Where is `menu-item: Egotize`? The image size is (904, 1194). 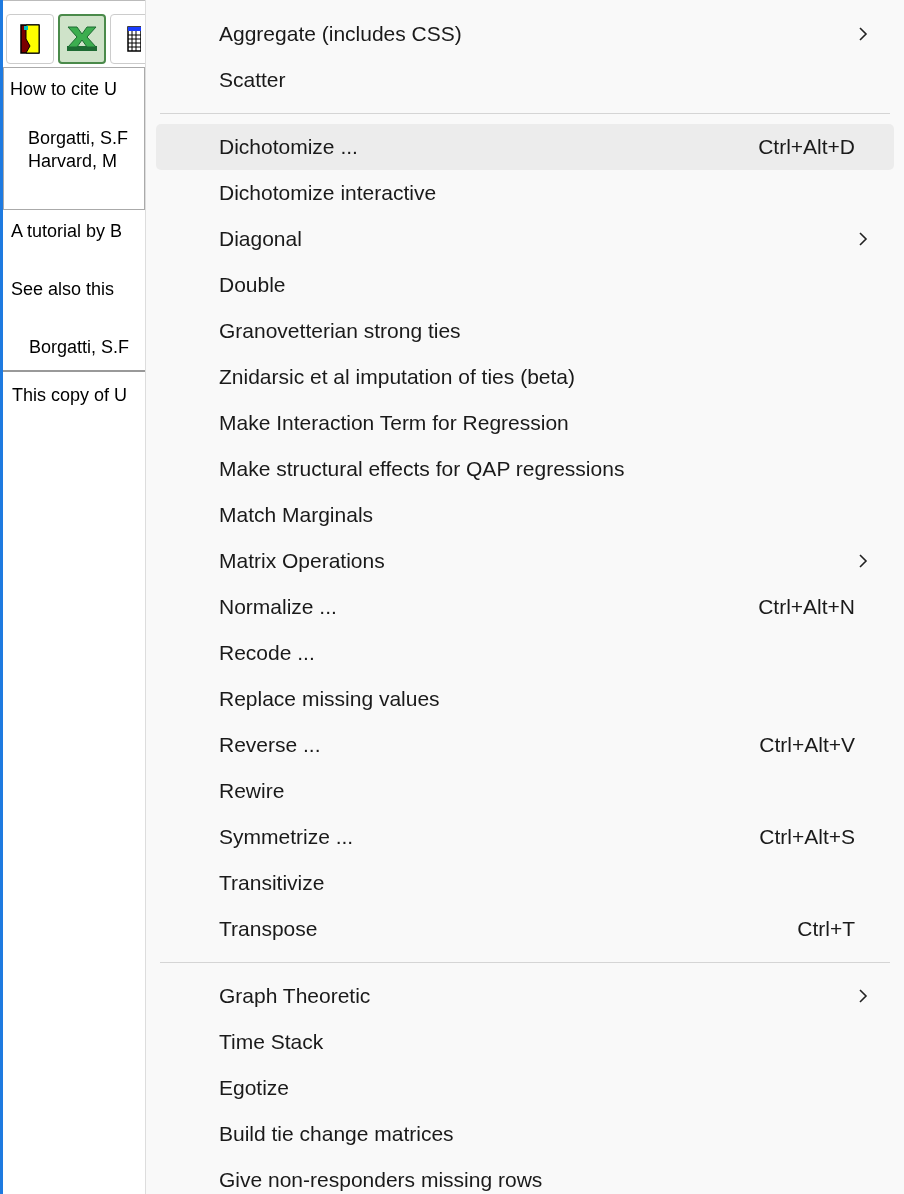 menu-item: Egotize is located at coordinates (525, 1088).